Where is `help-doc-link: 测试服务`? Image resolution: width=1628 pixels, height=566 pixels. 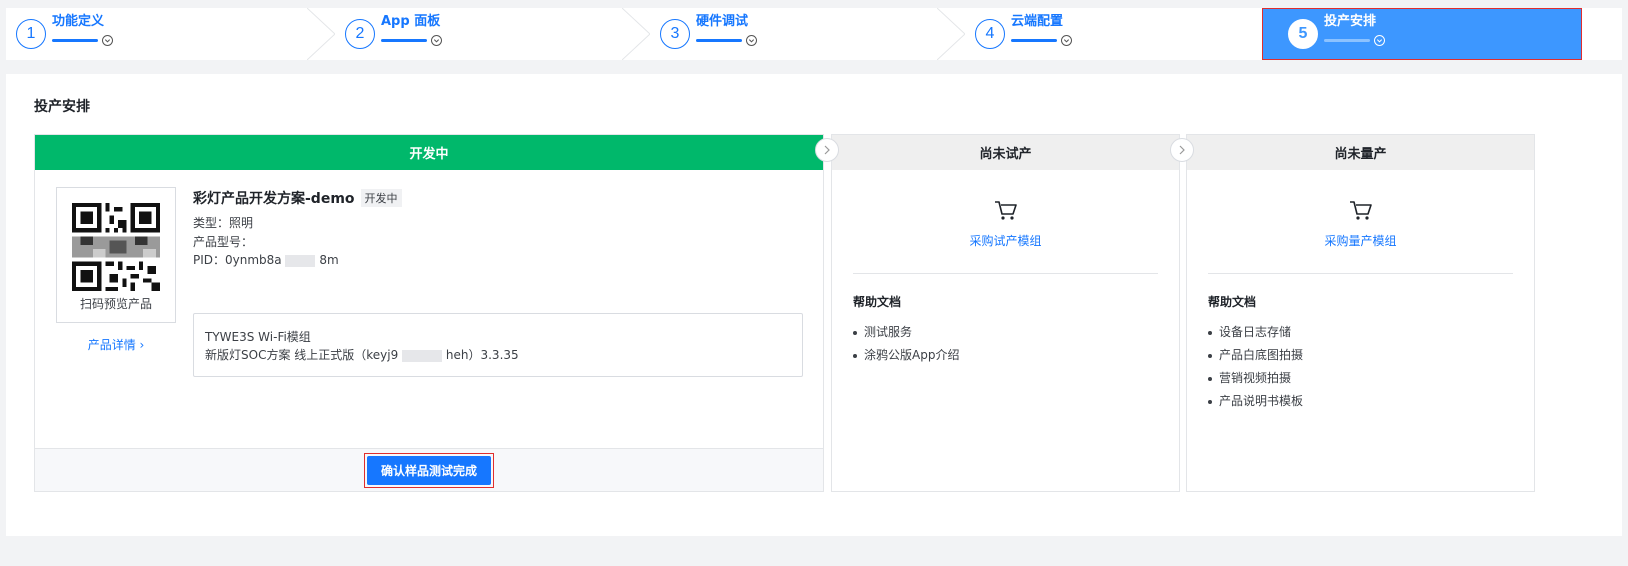 help-doc-link: 测试服务 is located at coordinates (906, 332).